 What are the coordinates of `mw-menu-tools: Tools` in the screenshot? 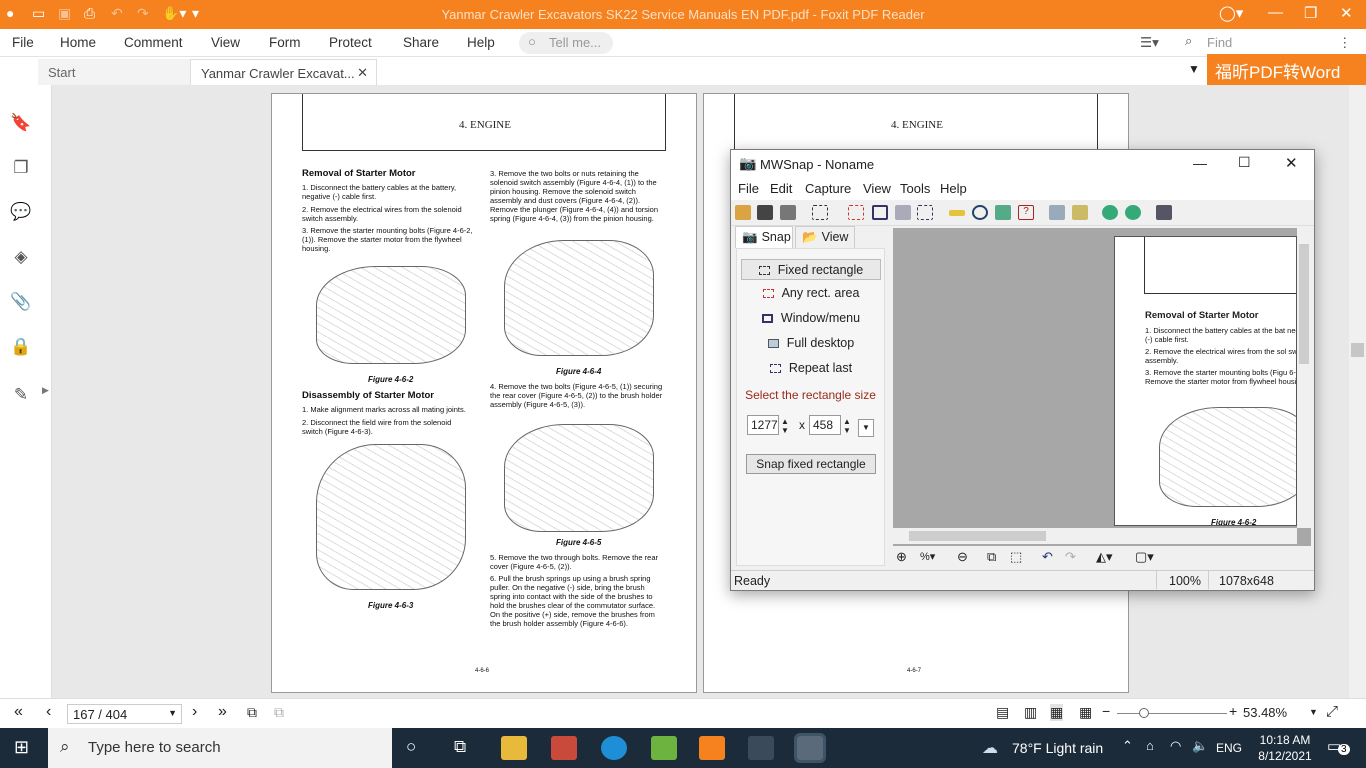 It's located at (915, 188).